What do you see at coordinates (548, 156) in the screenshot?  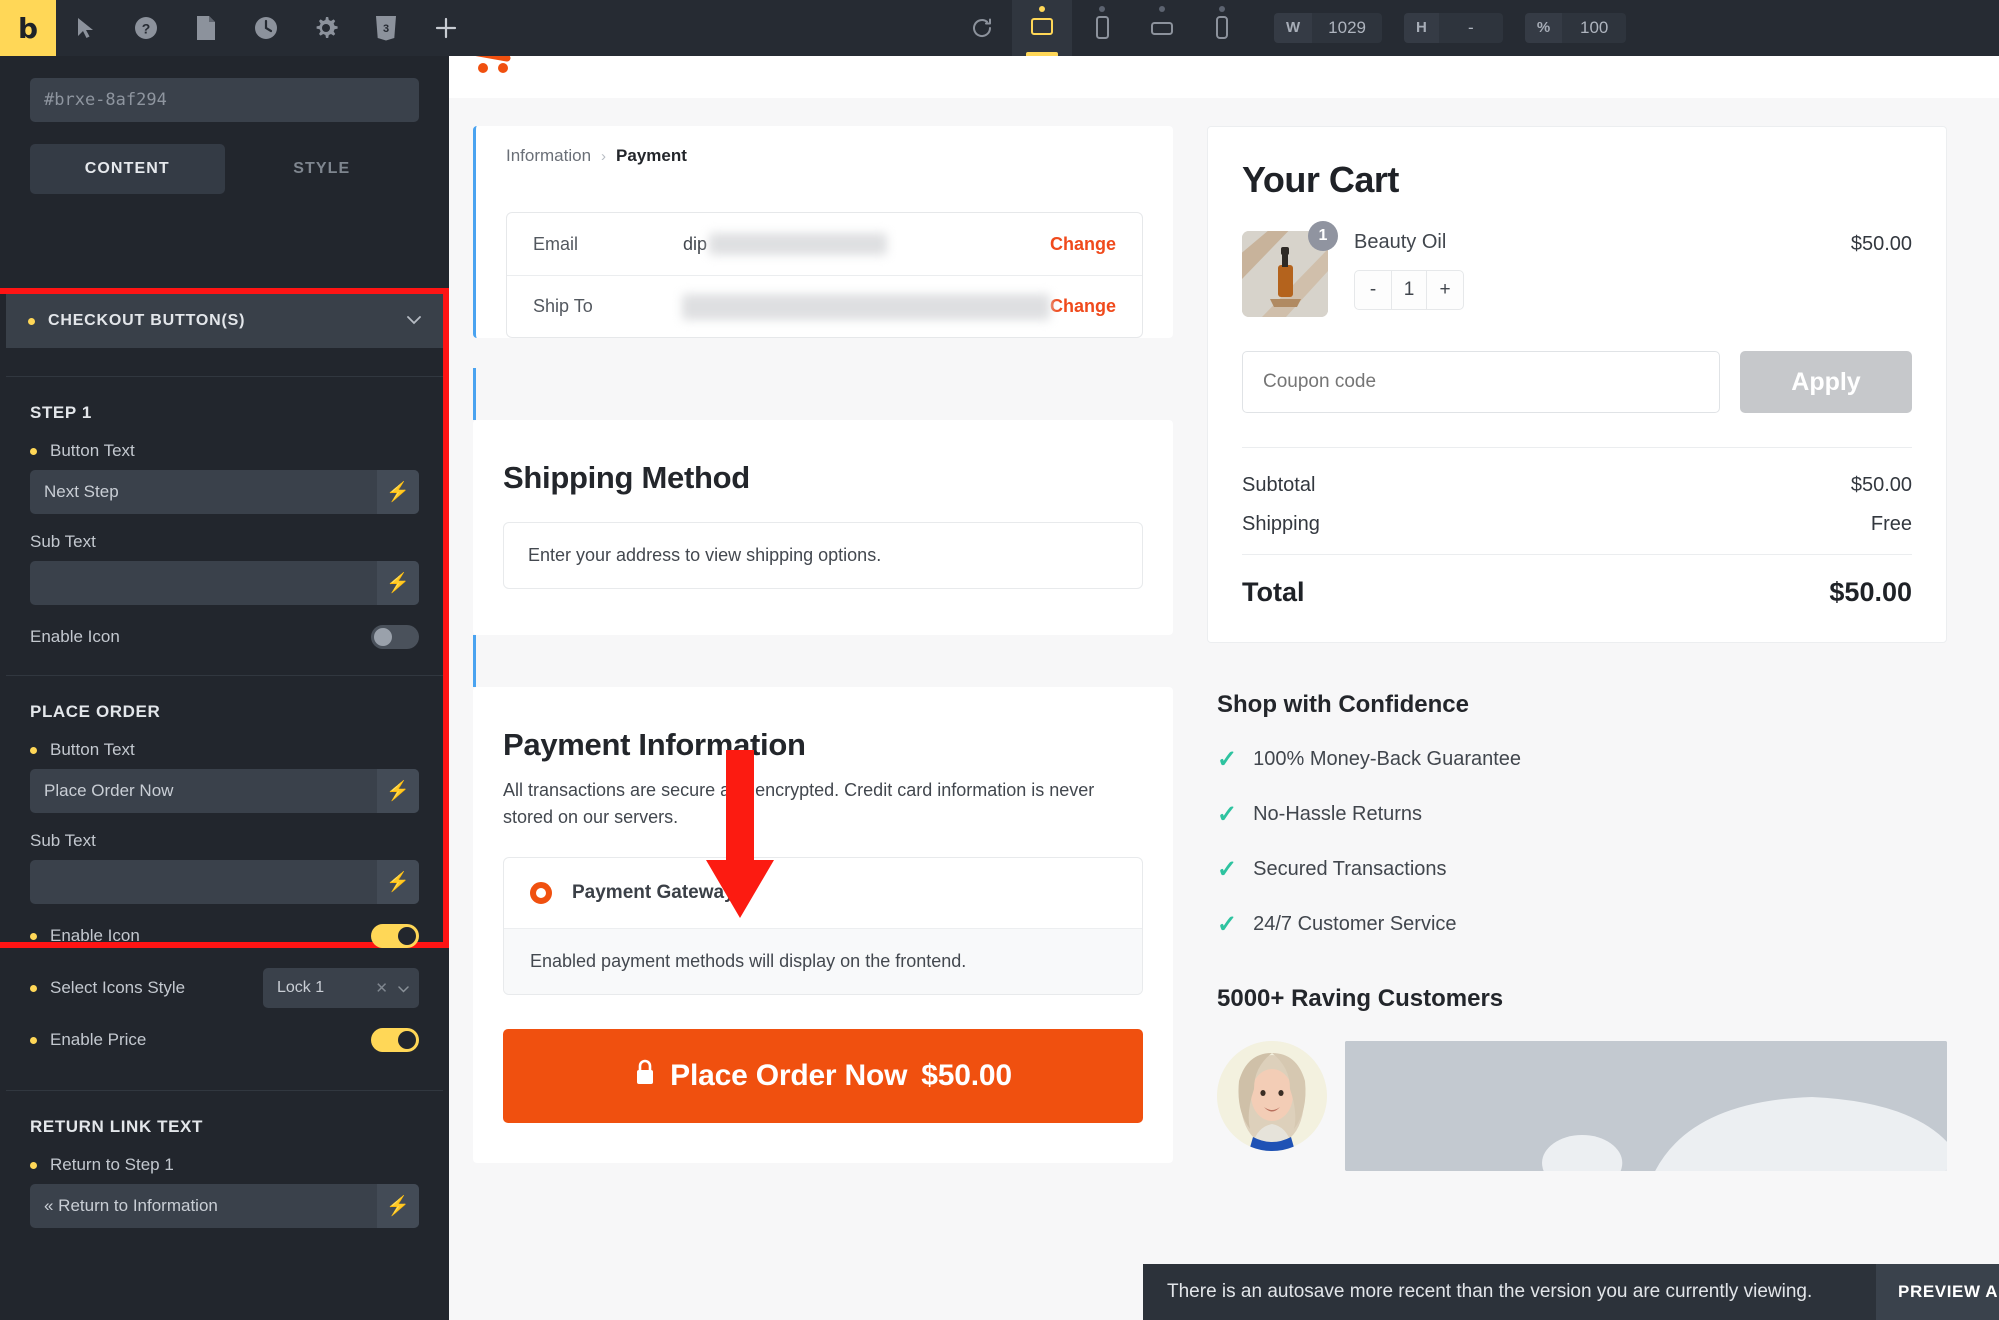 I see `breadcrumb-information: Information` at bounding box center [548, 156].